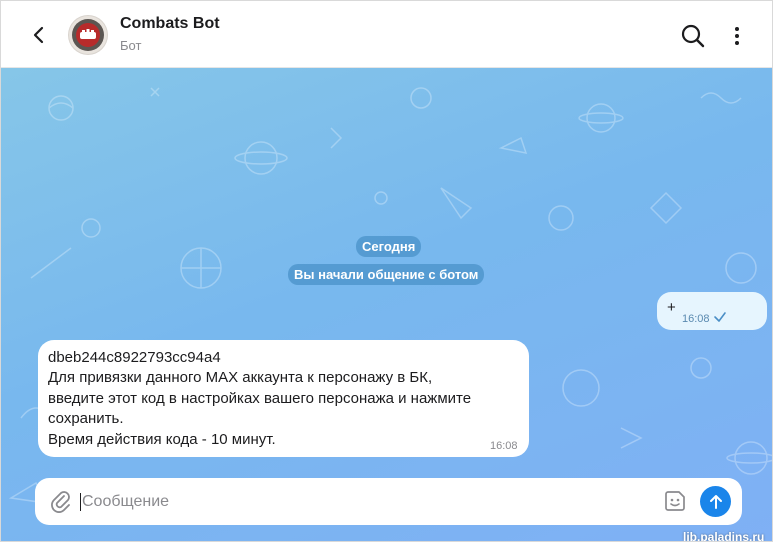  Describe the element at coordinates (362, 502) in the screenshot. I see `message-input` at that location.